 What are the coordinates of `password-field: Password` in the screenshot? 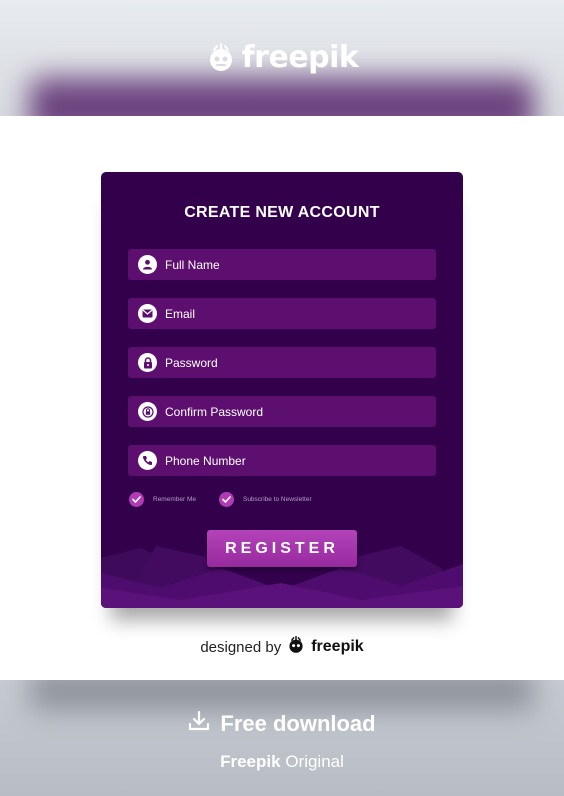 It's located at (282, 362).